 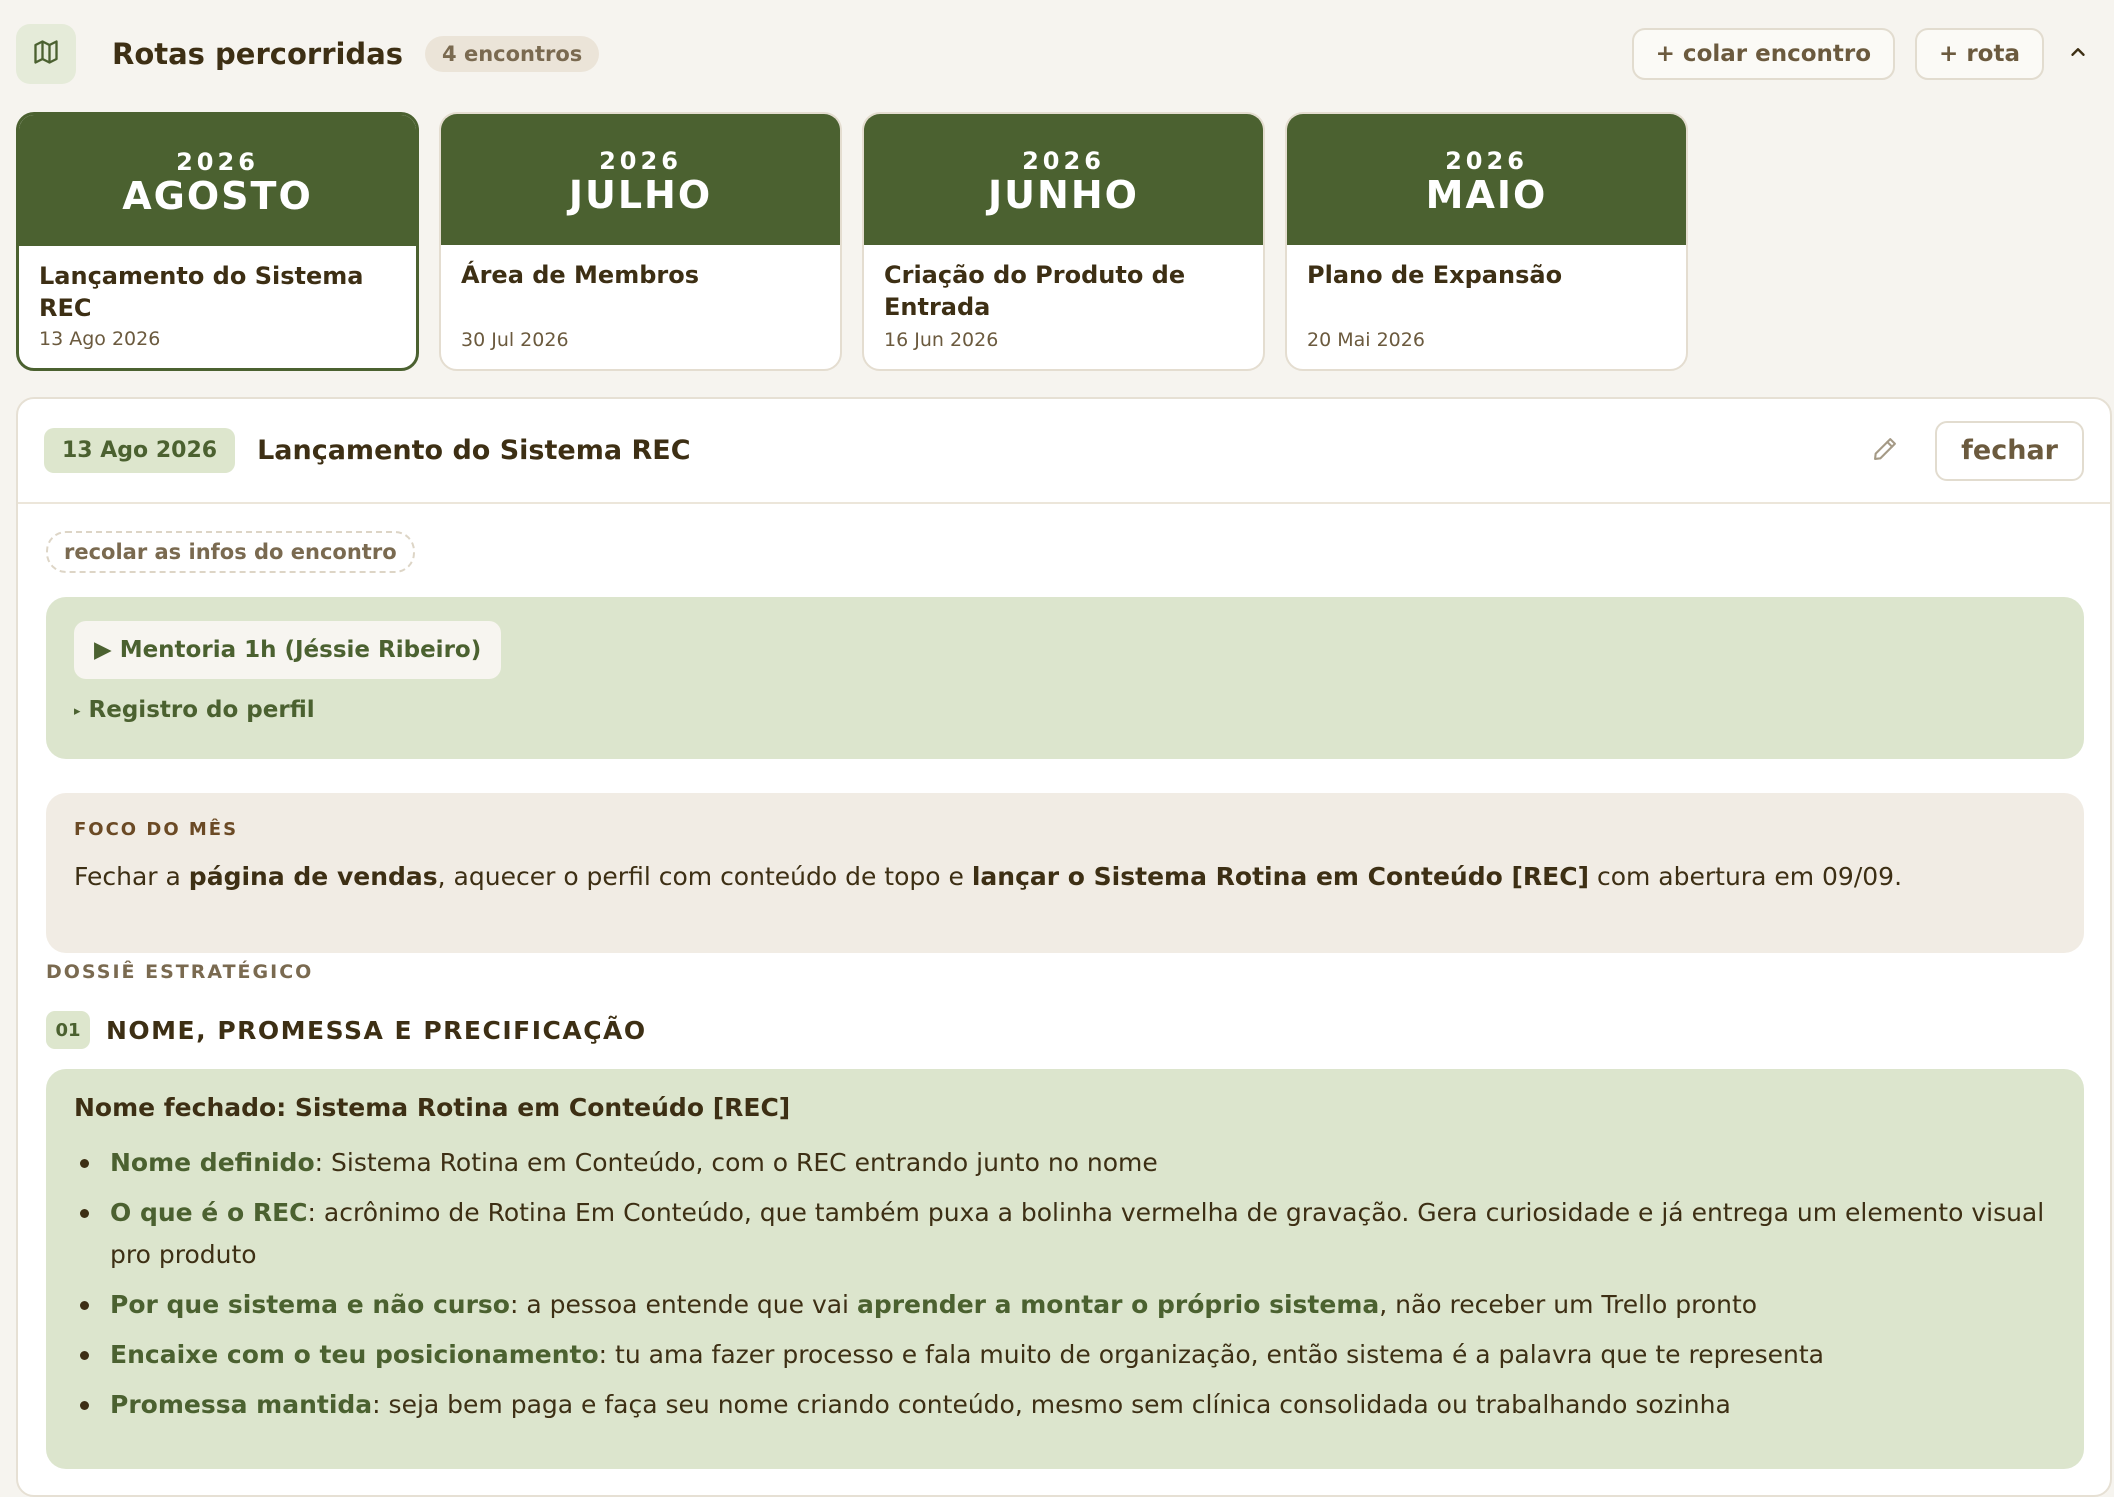 What do you see at coordinates (515, 340) in the screenshot?
I see `card-date: 30 Jul 2026` at bounding box center [515, 340].